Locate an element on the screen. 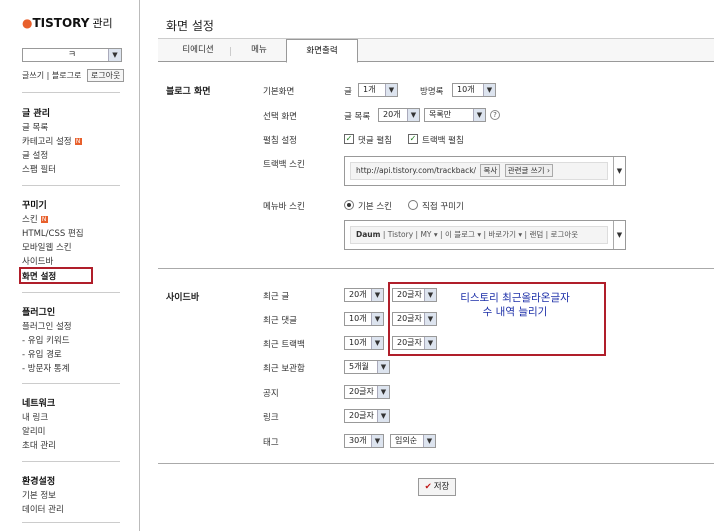  menubar-item-this-blog: 이 블로그 ▾ is located at coordinates (463, 234).